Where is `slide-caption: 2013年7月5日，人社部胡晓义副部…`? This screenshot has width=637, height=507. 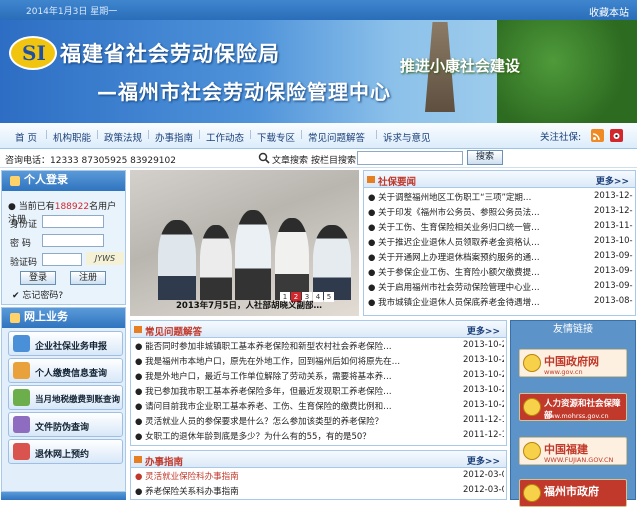 slide-caption: 2013年7月5日，人社部胡晓义副部… is located at coordinates (249, 305).